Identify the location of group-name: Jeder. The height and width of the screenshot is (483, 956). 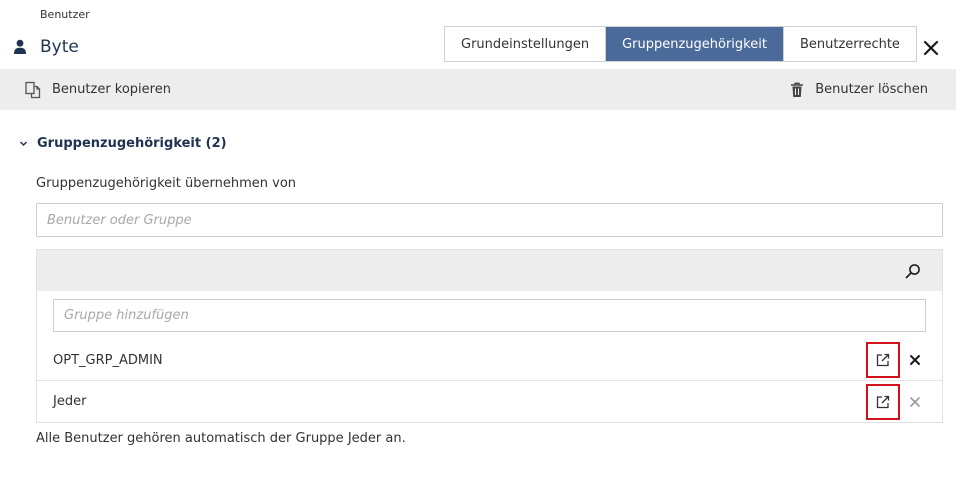
(70, 401).